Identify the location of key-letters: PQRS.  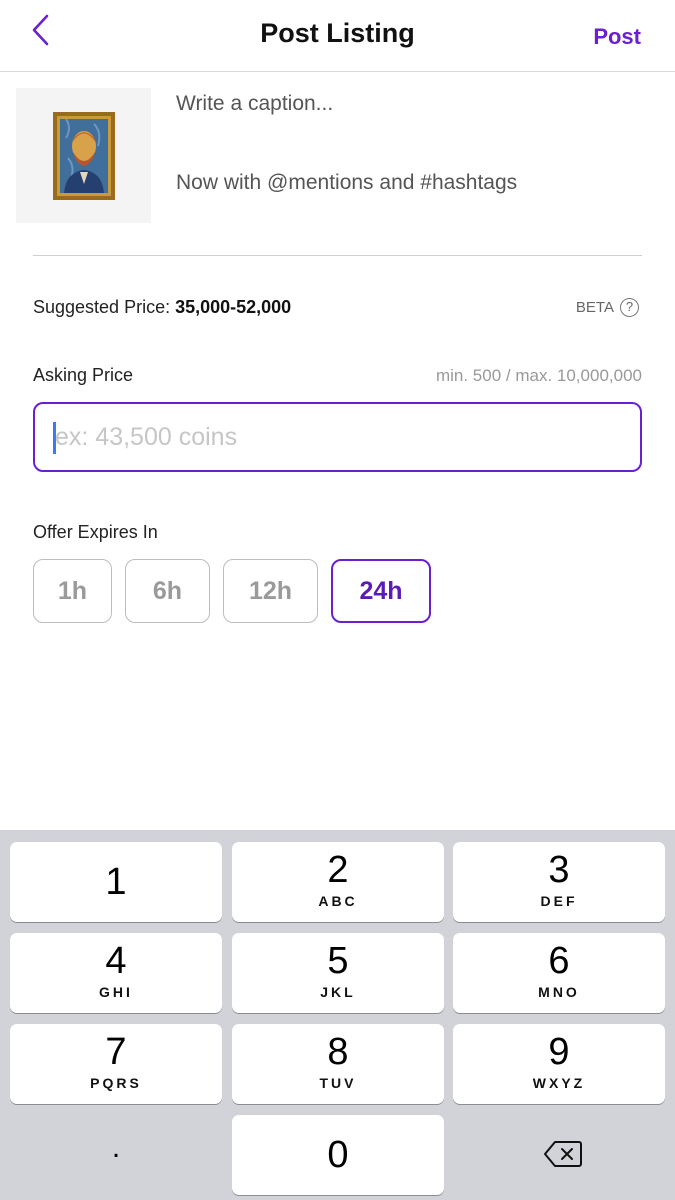
(116, 1083).